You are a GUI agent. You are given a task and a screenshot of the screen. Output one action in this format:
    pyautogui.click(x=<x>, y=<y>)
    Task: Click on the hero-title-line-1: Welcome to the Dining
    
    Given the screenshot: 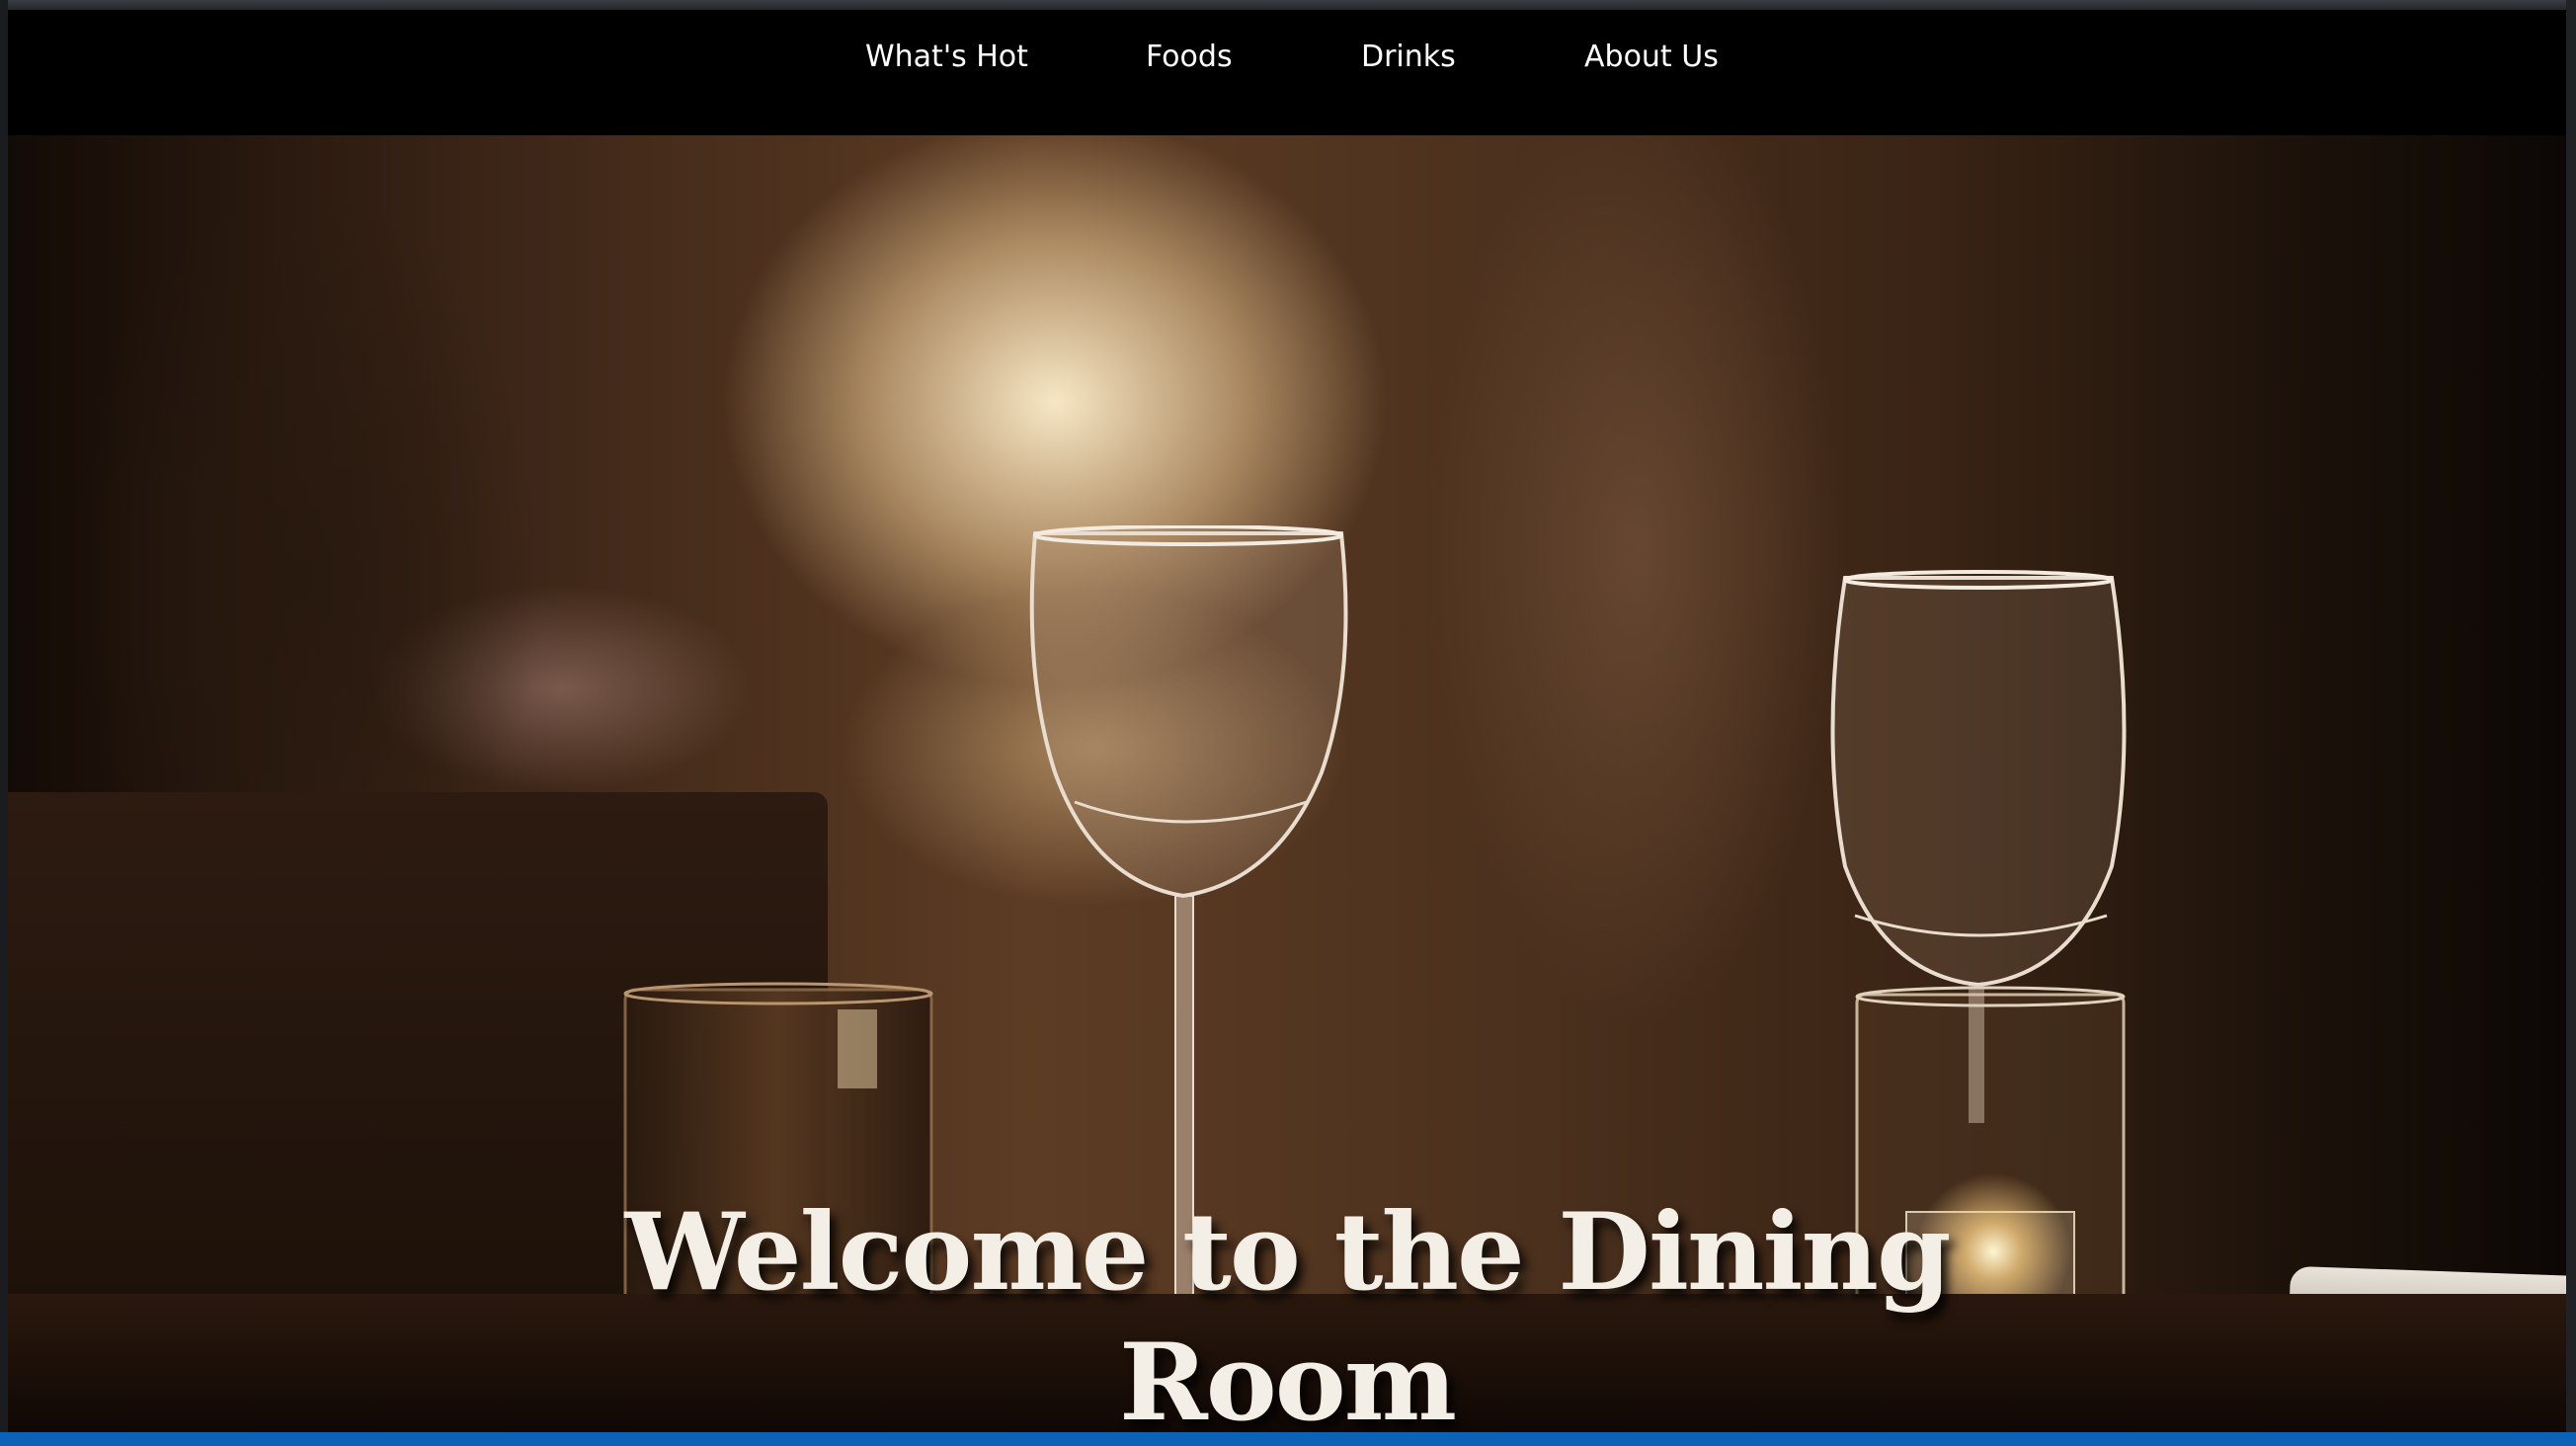 What is the action you would take?
    pyautogui.click(x=1287, y=1252)
    